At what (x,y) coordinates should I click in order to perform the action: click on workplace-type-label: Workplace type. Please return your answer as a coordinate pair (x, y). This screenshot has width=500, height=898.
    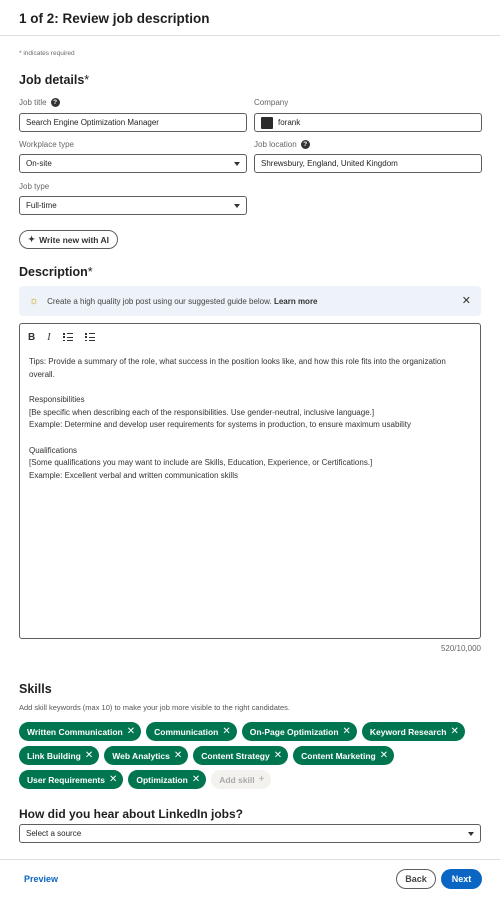
    Looking at the image, I should click on (46, 144).